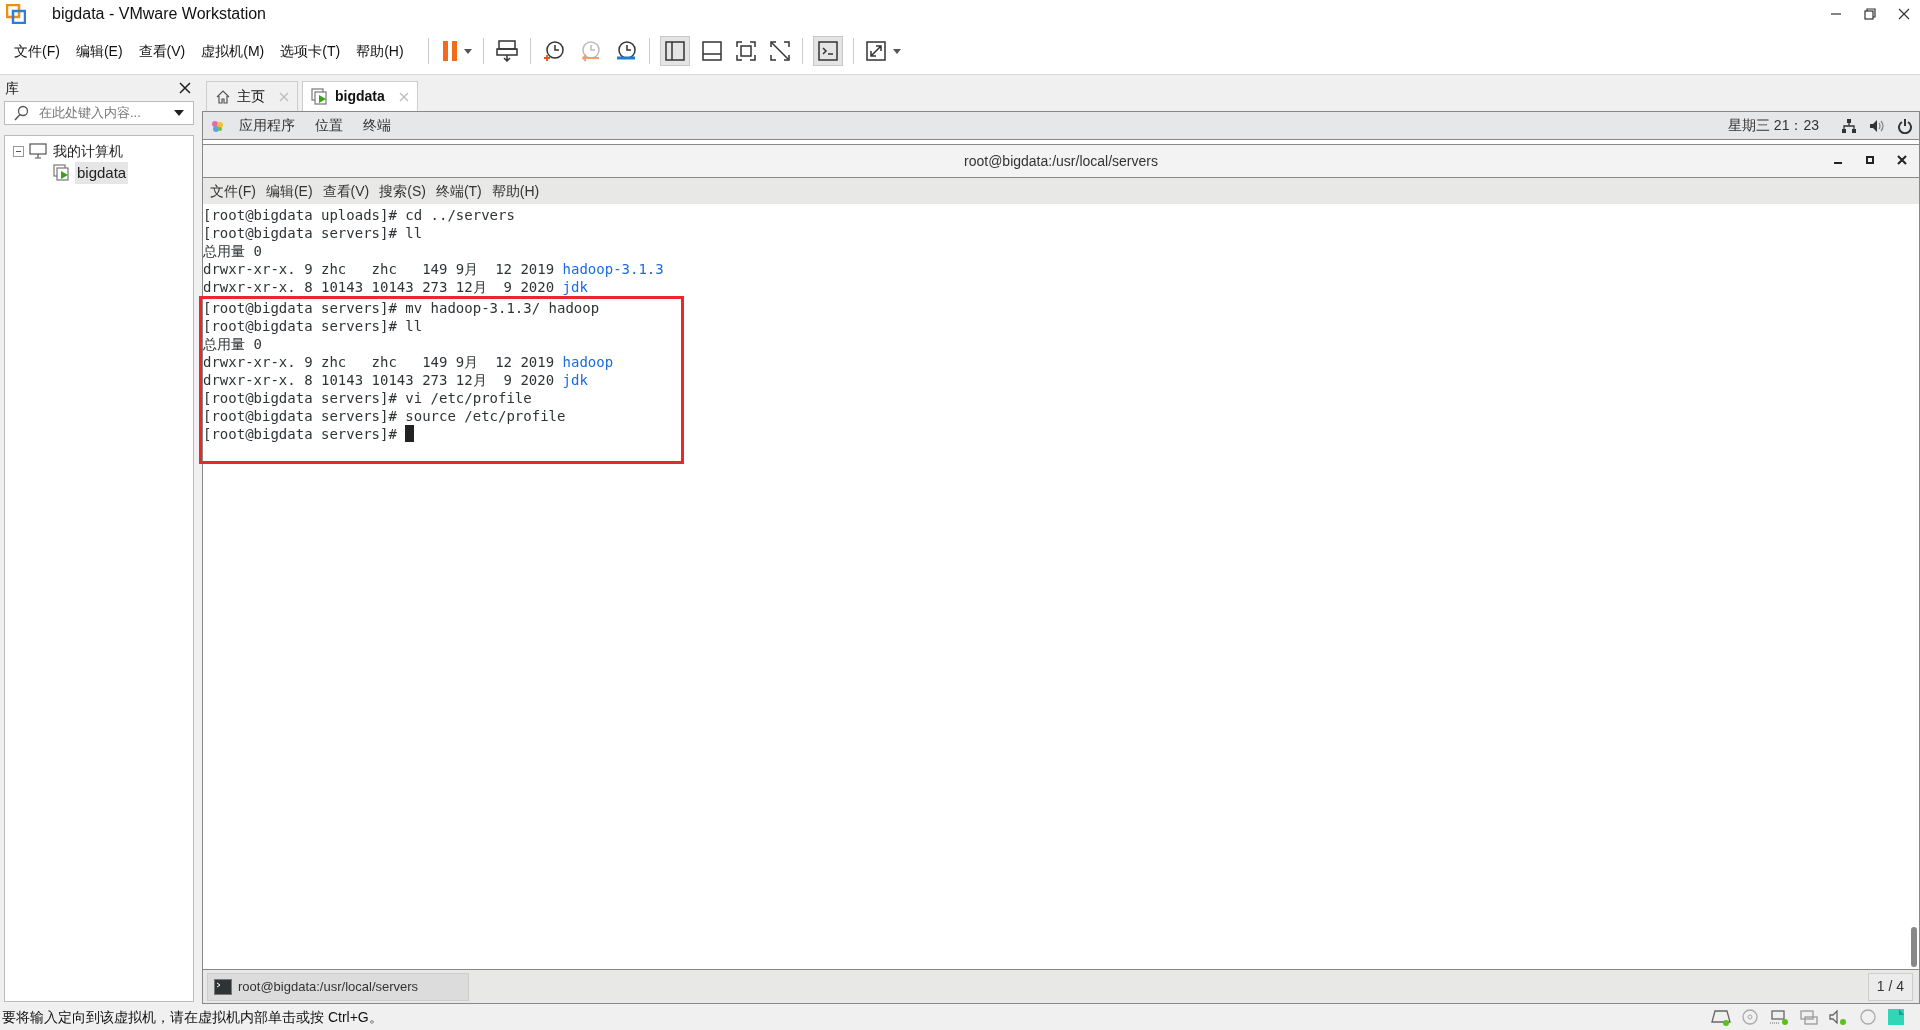 The height and width of the screenshot is (1030, 1920). I want to click on library-title: 库, so click(12, 88).